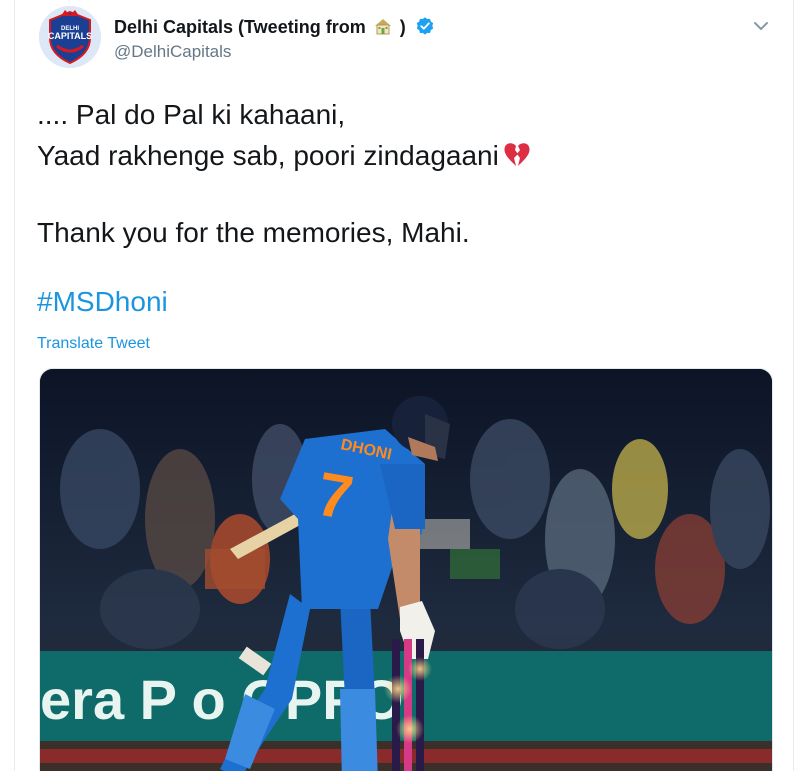 The width and height of the screenshot is (800, 771). I want to click on tweet-line-2: Yaad rakhenge sab, poori zindagaani, so click(407, 155).